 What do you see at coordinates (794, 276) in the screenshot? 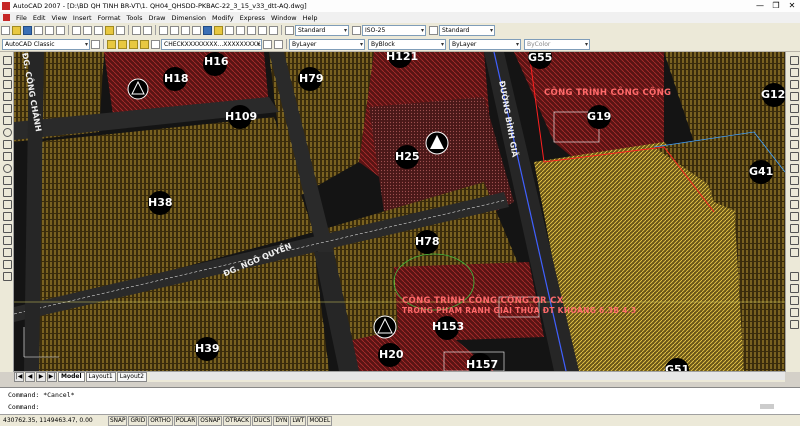
I see `dimension-icon` at bounding box center [794, 276].